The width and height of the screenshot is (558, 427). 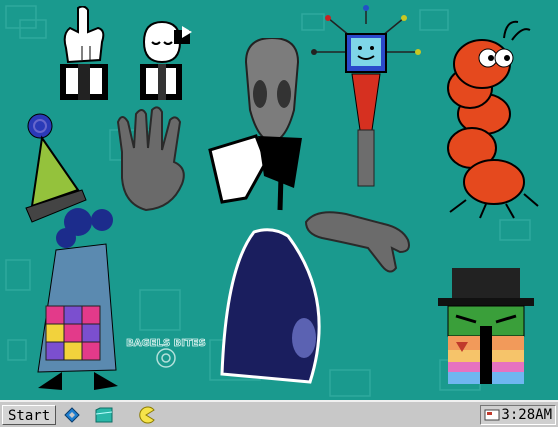 I want to click on reaching-grey-hand-icon, so click(x=358, y=244).